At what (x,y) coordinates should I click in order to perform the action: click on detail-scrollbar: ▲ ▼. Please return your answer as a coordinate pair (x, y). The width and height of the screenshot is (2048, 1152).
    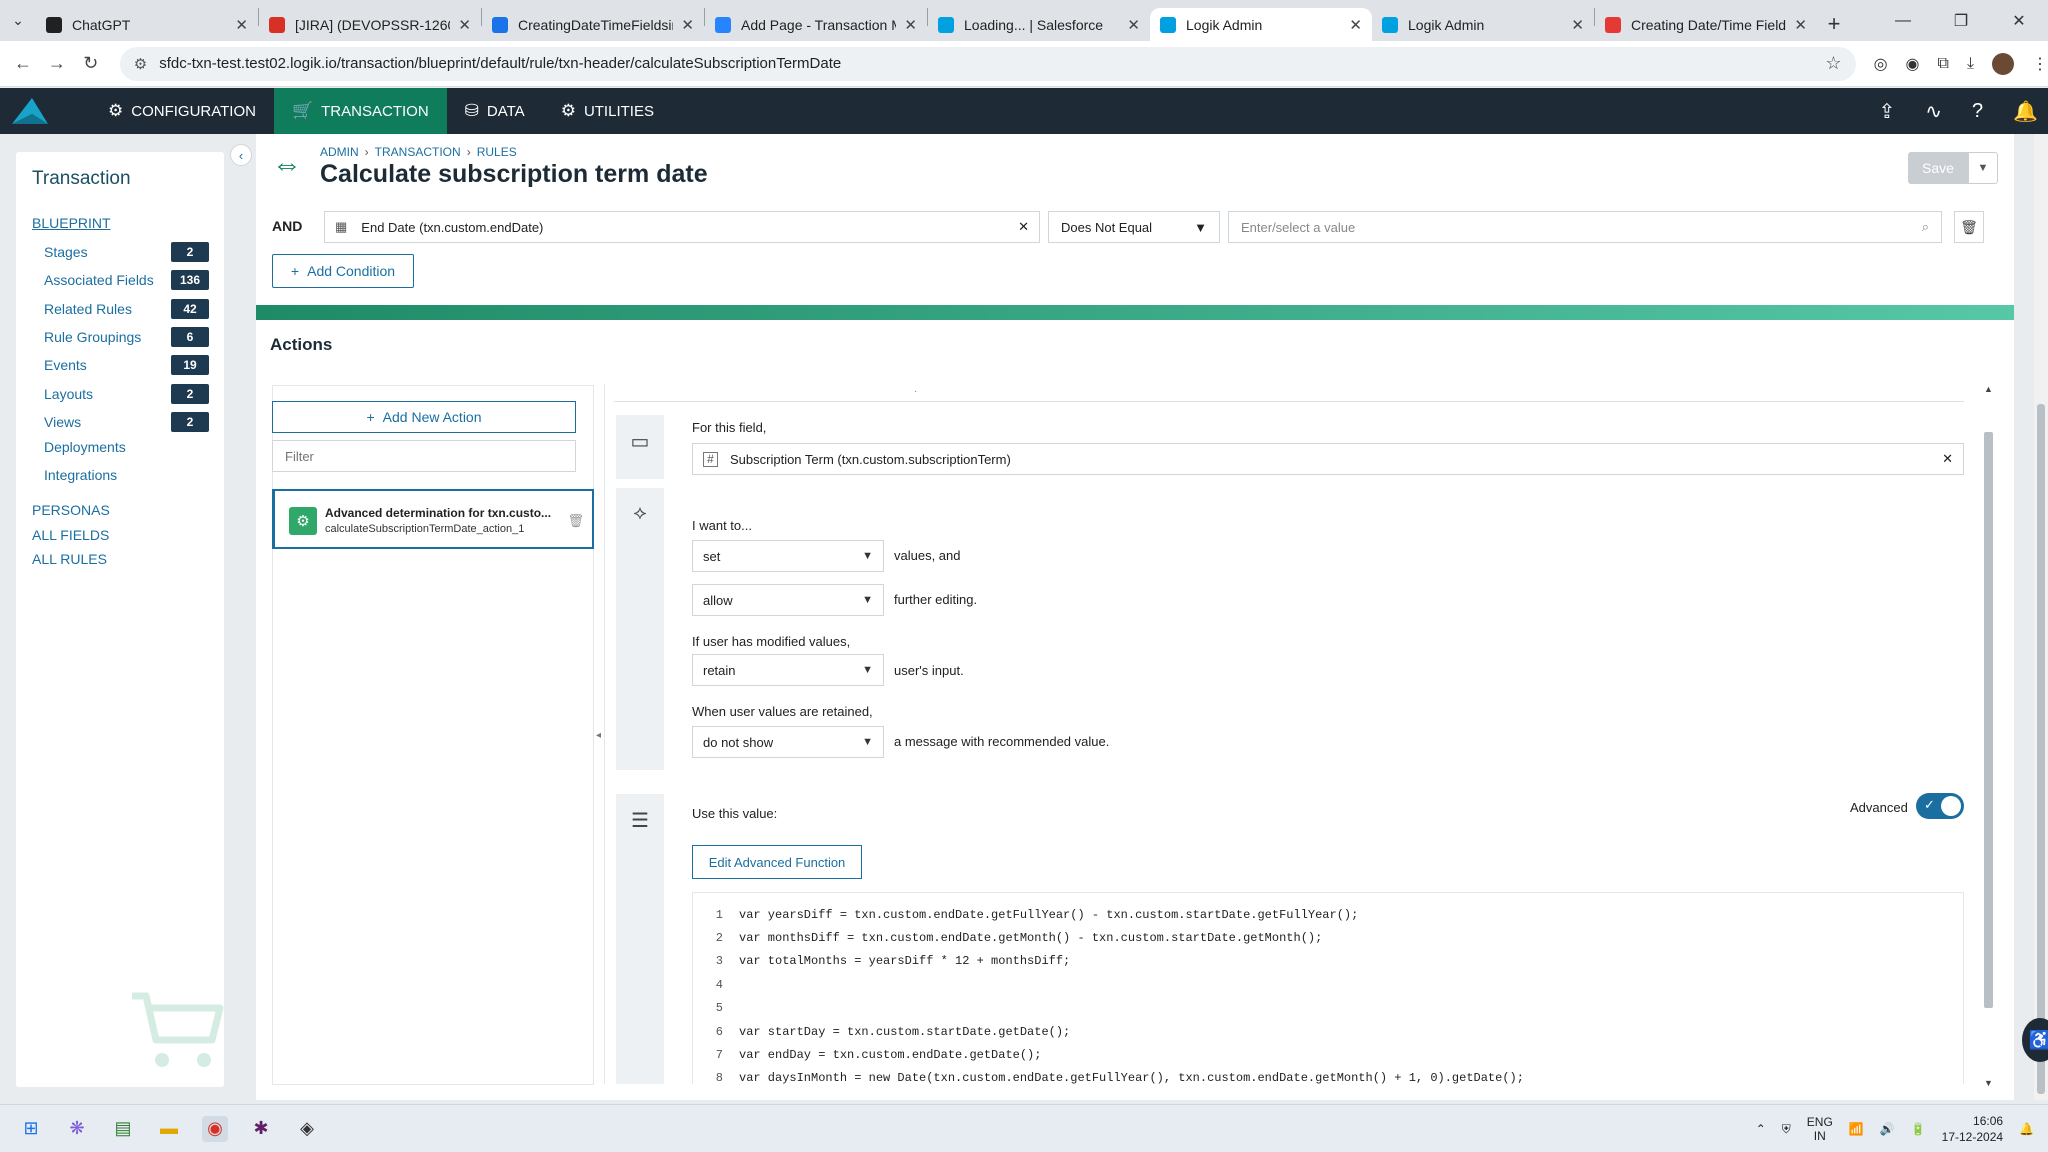
    Looking at the image, I should click on (1988, 736).